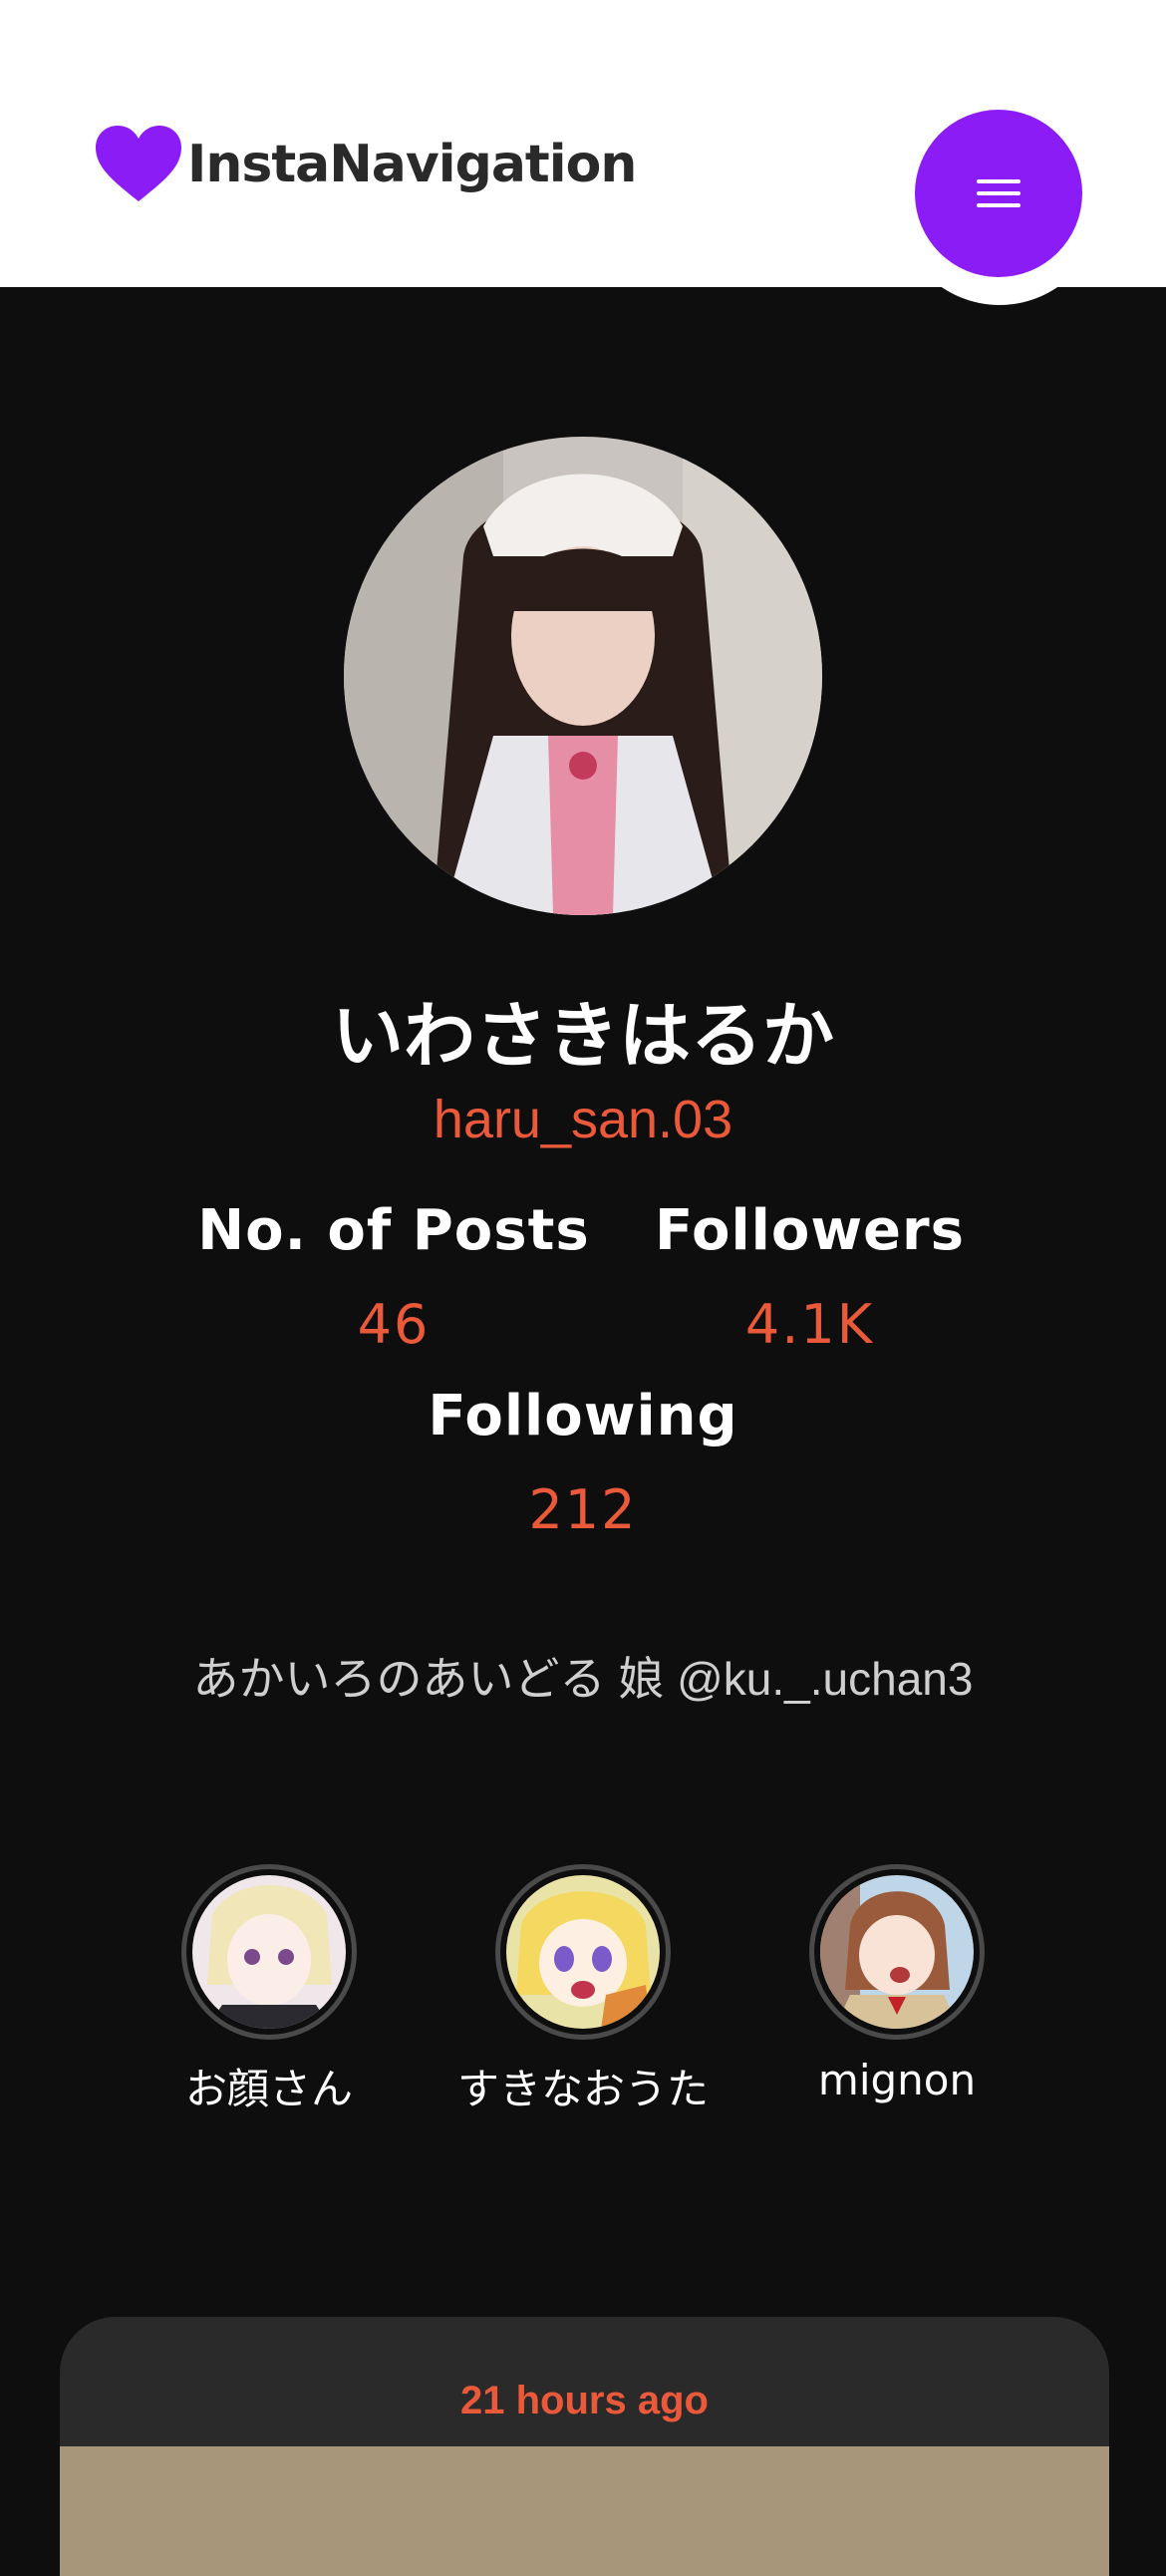  Describe the element at coordinates (810, 1230) in the screenshot. I see `stat-followers-label: Followers` at that location.